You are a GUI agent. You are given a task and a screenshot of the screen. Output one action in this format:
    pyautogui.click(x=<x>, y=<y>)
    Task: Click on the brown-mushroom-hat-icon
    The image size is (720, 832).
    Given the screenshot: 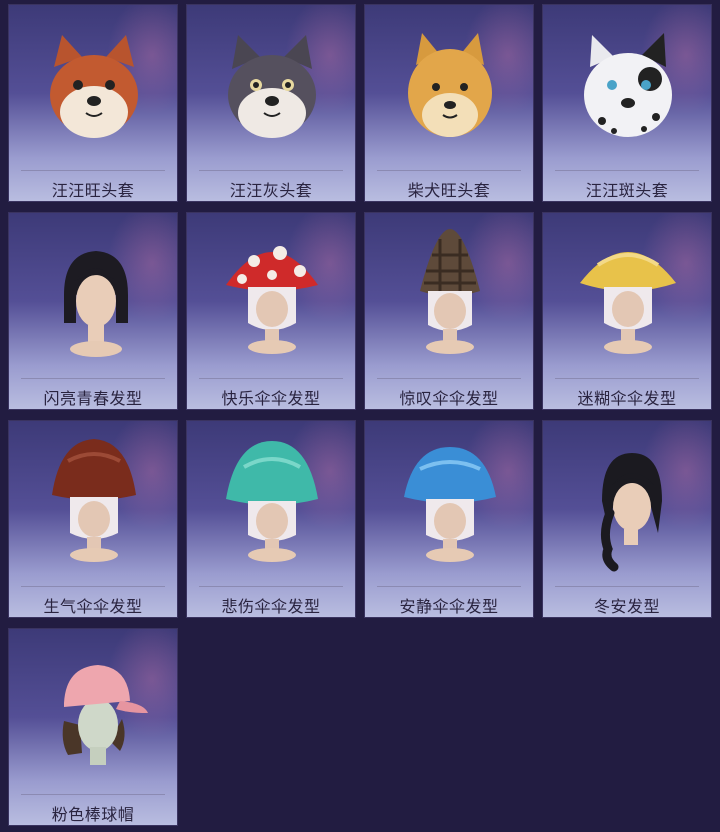 What is the action you would take?
    pyautogui.click(x=94, y=500)
    